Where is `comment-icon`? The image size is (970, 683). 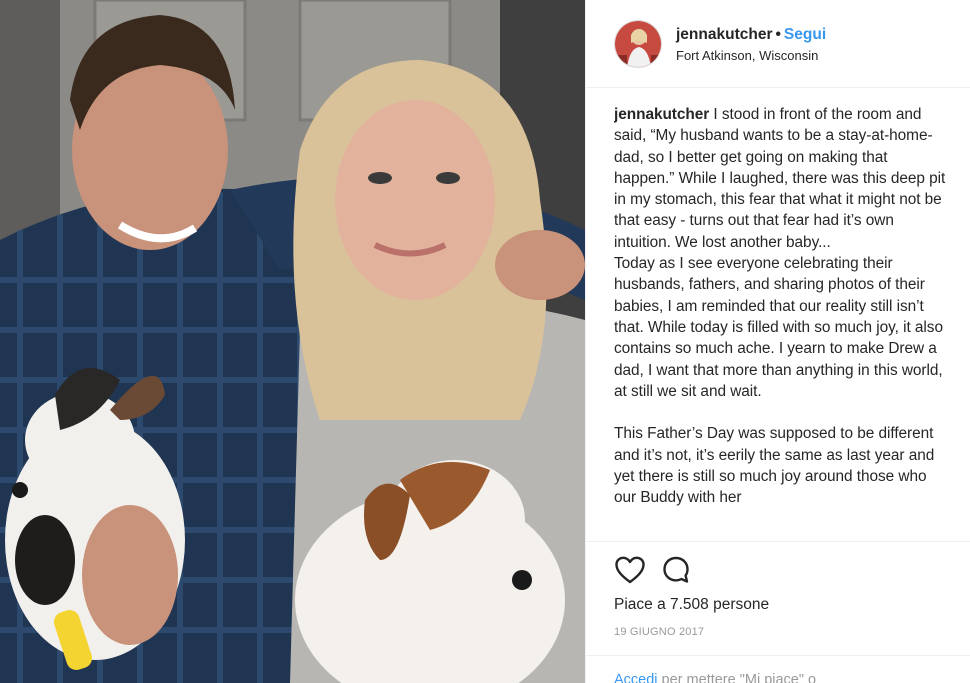
comment-icon is located at coordinates (676, 569).